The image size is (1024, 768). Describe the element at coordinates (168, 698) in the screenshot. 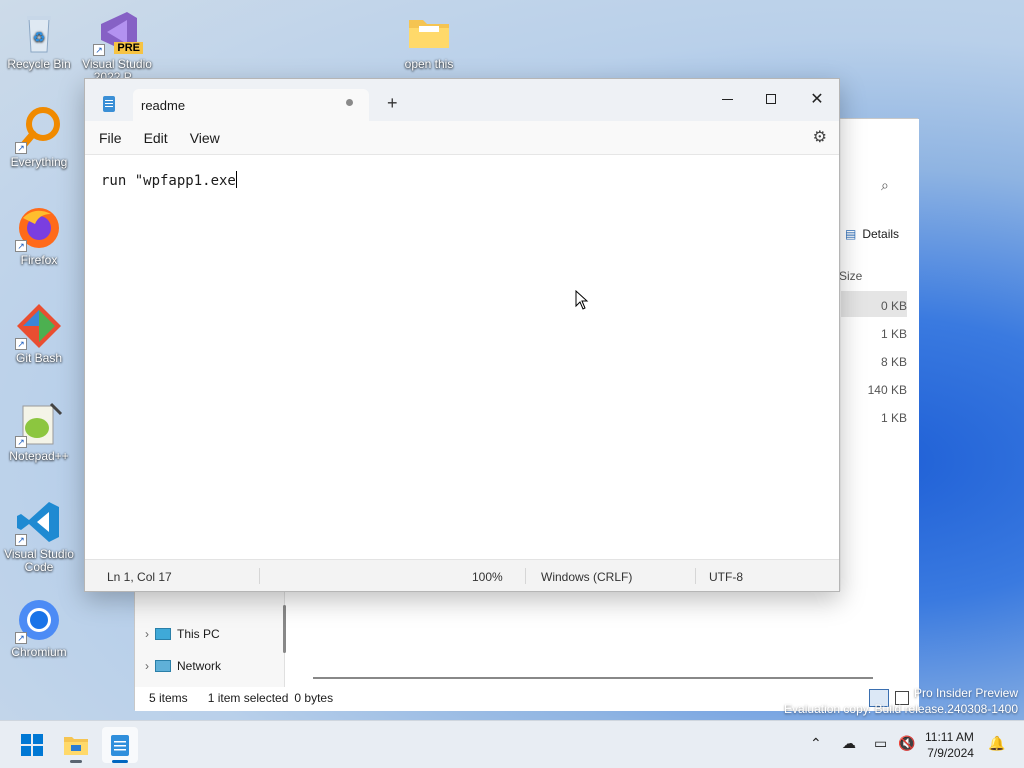

I see `item-count: 5 items` at that location.